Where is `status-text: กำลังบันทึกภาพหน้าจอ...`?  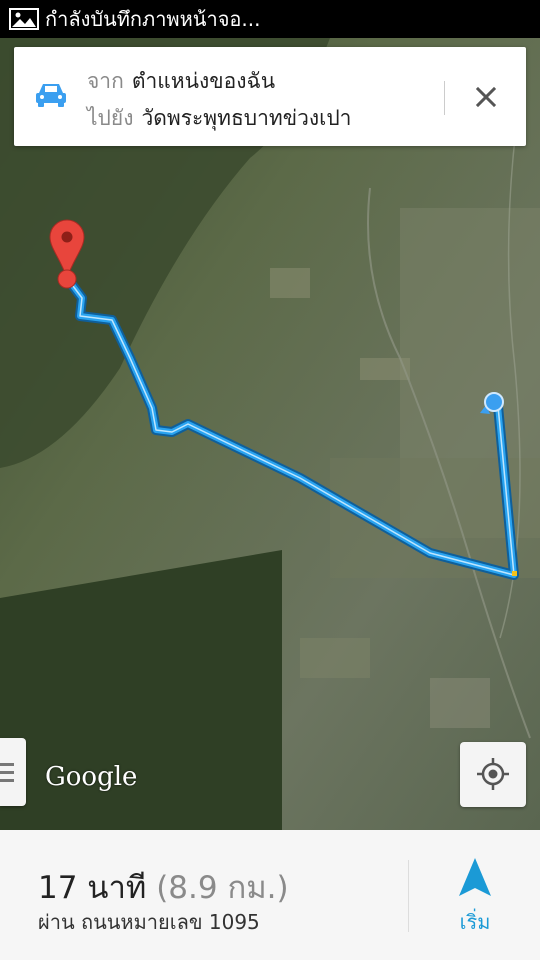 status-text: กำลังบันทึกภาพหน้าจอ... is located at coordinates (153, 19).